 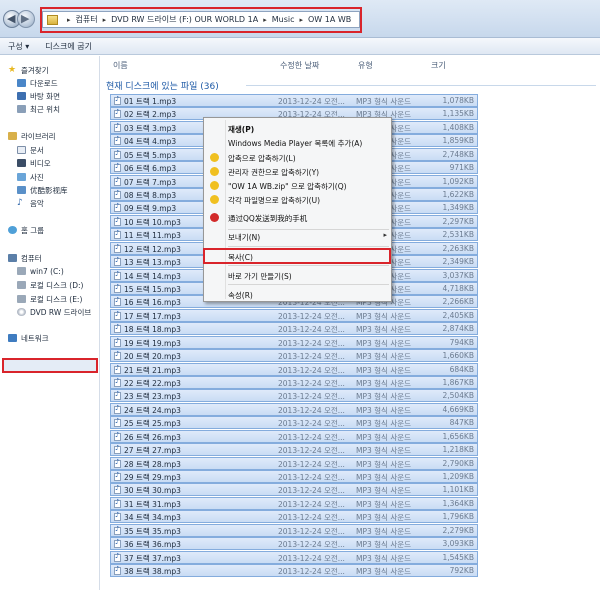 What do you see at coordinates (152, 531) in the screenshot?
I see `file-name: 35 트랙 35.mp3` at bounding box center [152, 531].